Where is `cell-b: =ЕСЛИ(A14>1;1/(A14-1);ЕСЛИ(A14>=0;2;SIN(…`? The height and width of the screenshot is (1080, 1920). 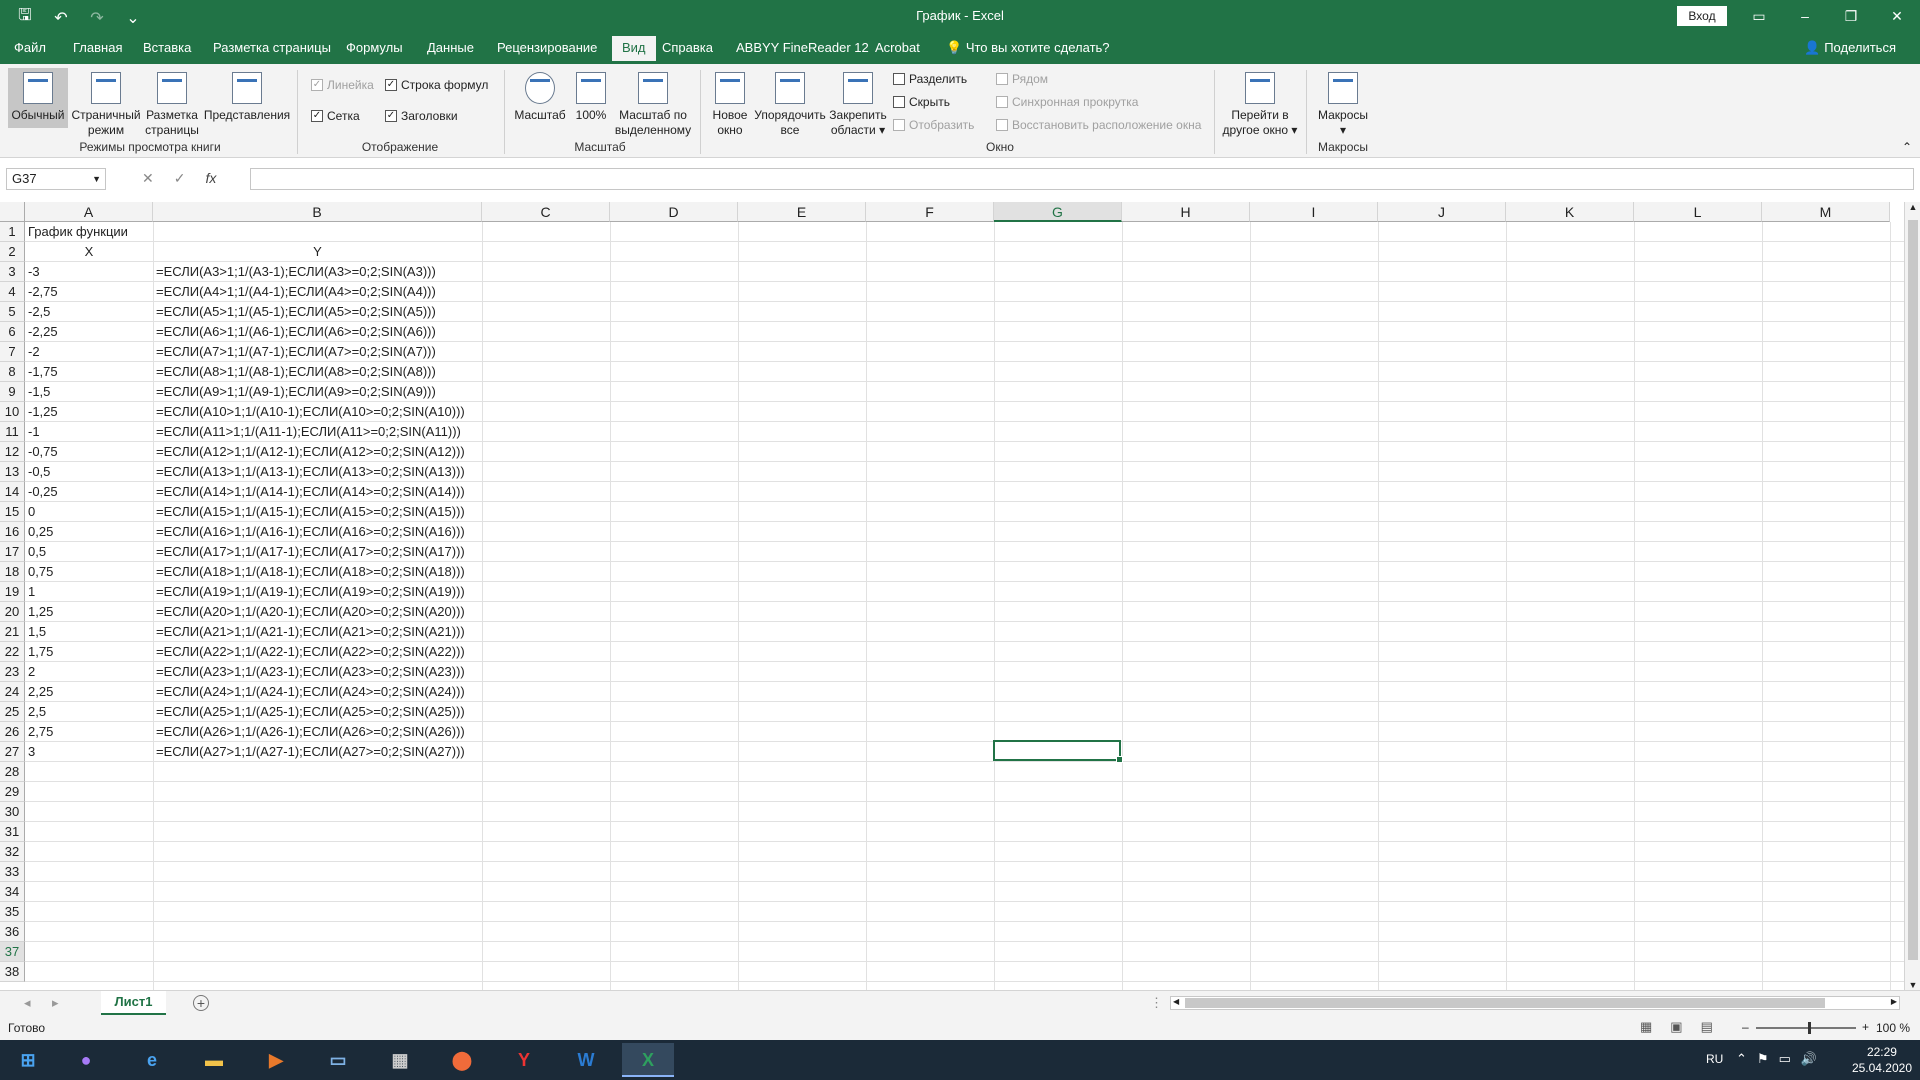 cell-b: =ЕСЛИ(A14>1;1/(A14-1);ЕСЛИ(A14>=0;2;SIN(… is located at coordinates (317, 492).